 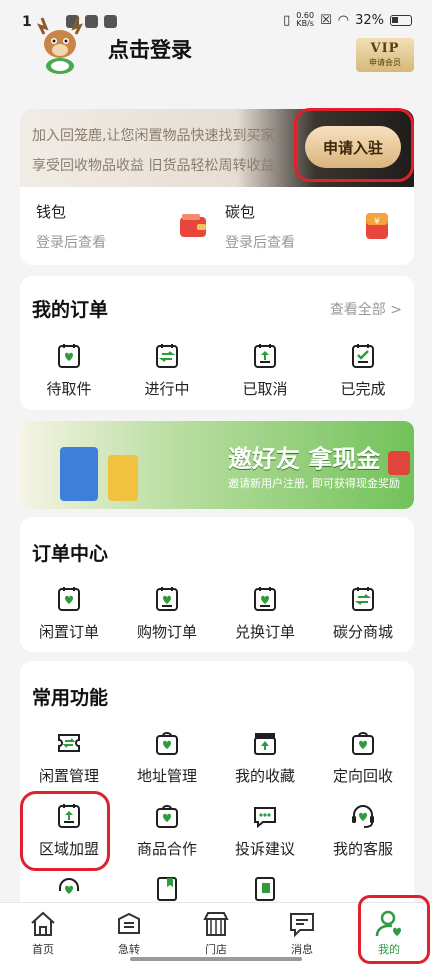 I want to click on nav-message: 消息, so click(x=302, y=933).